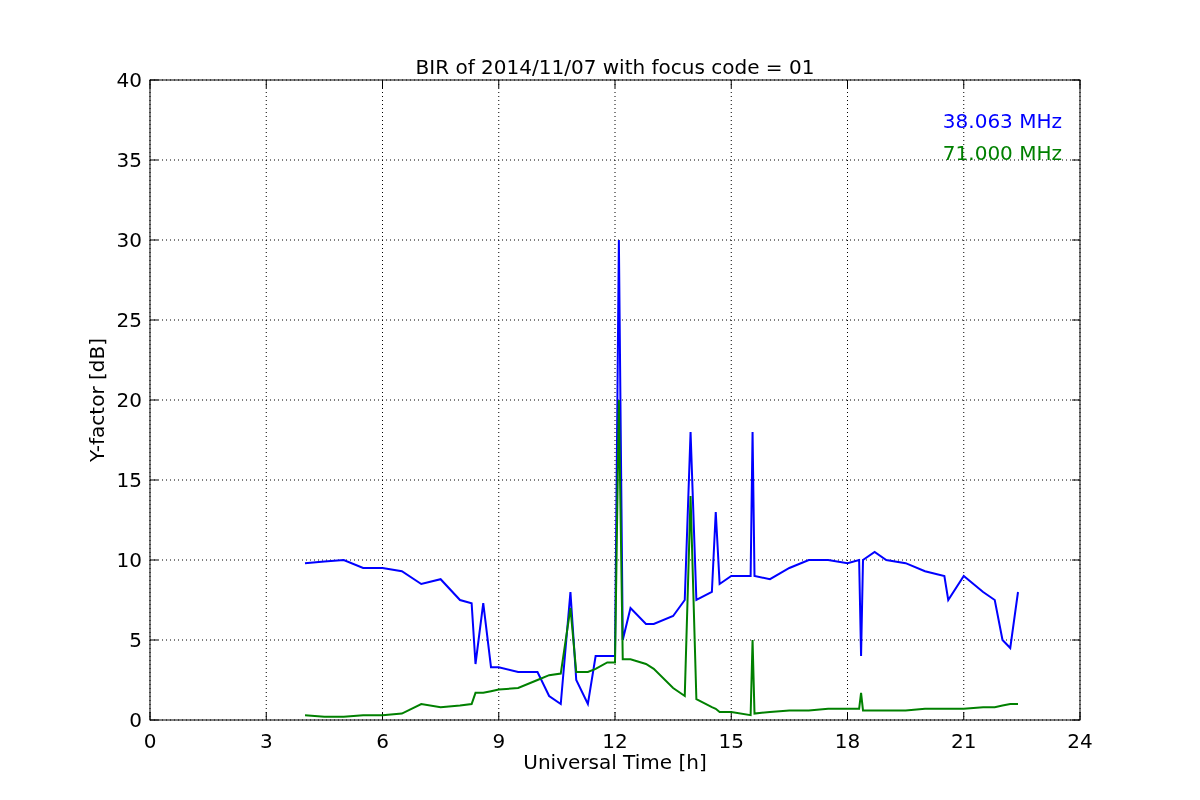  Describe the element at coordinates (129, 160) in the screenshot. I see `tick-label: 35` at that location.